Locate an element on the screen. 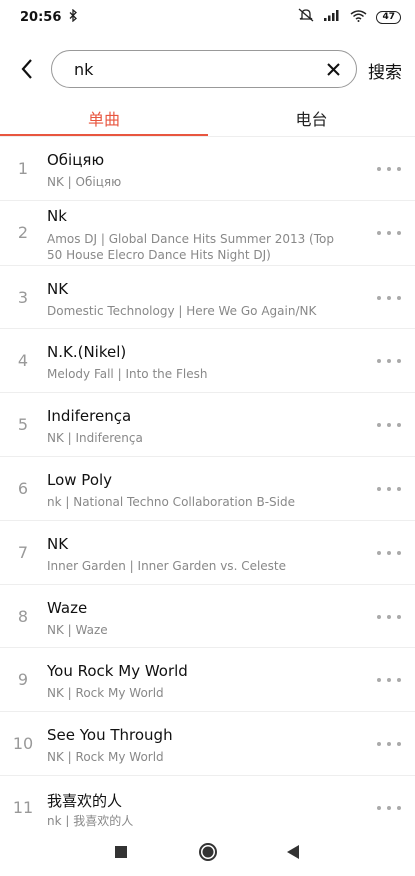 Image resolution: width=415 pixels, height=876 pixels. signal-icon is located at coordinates (332, 17).